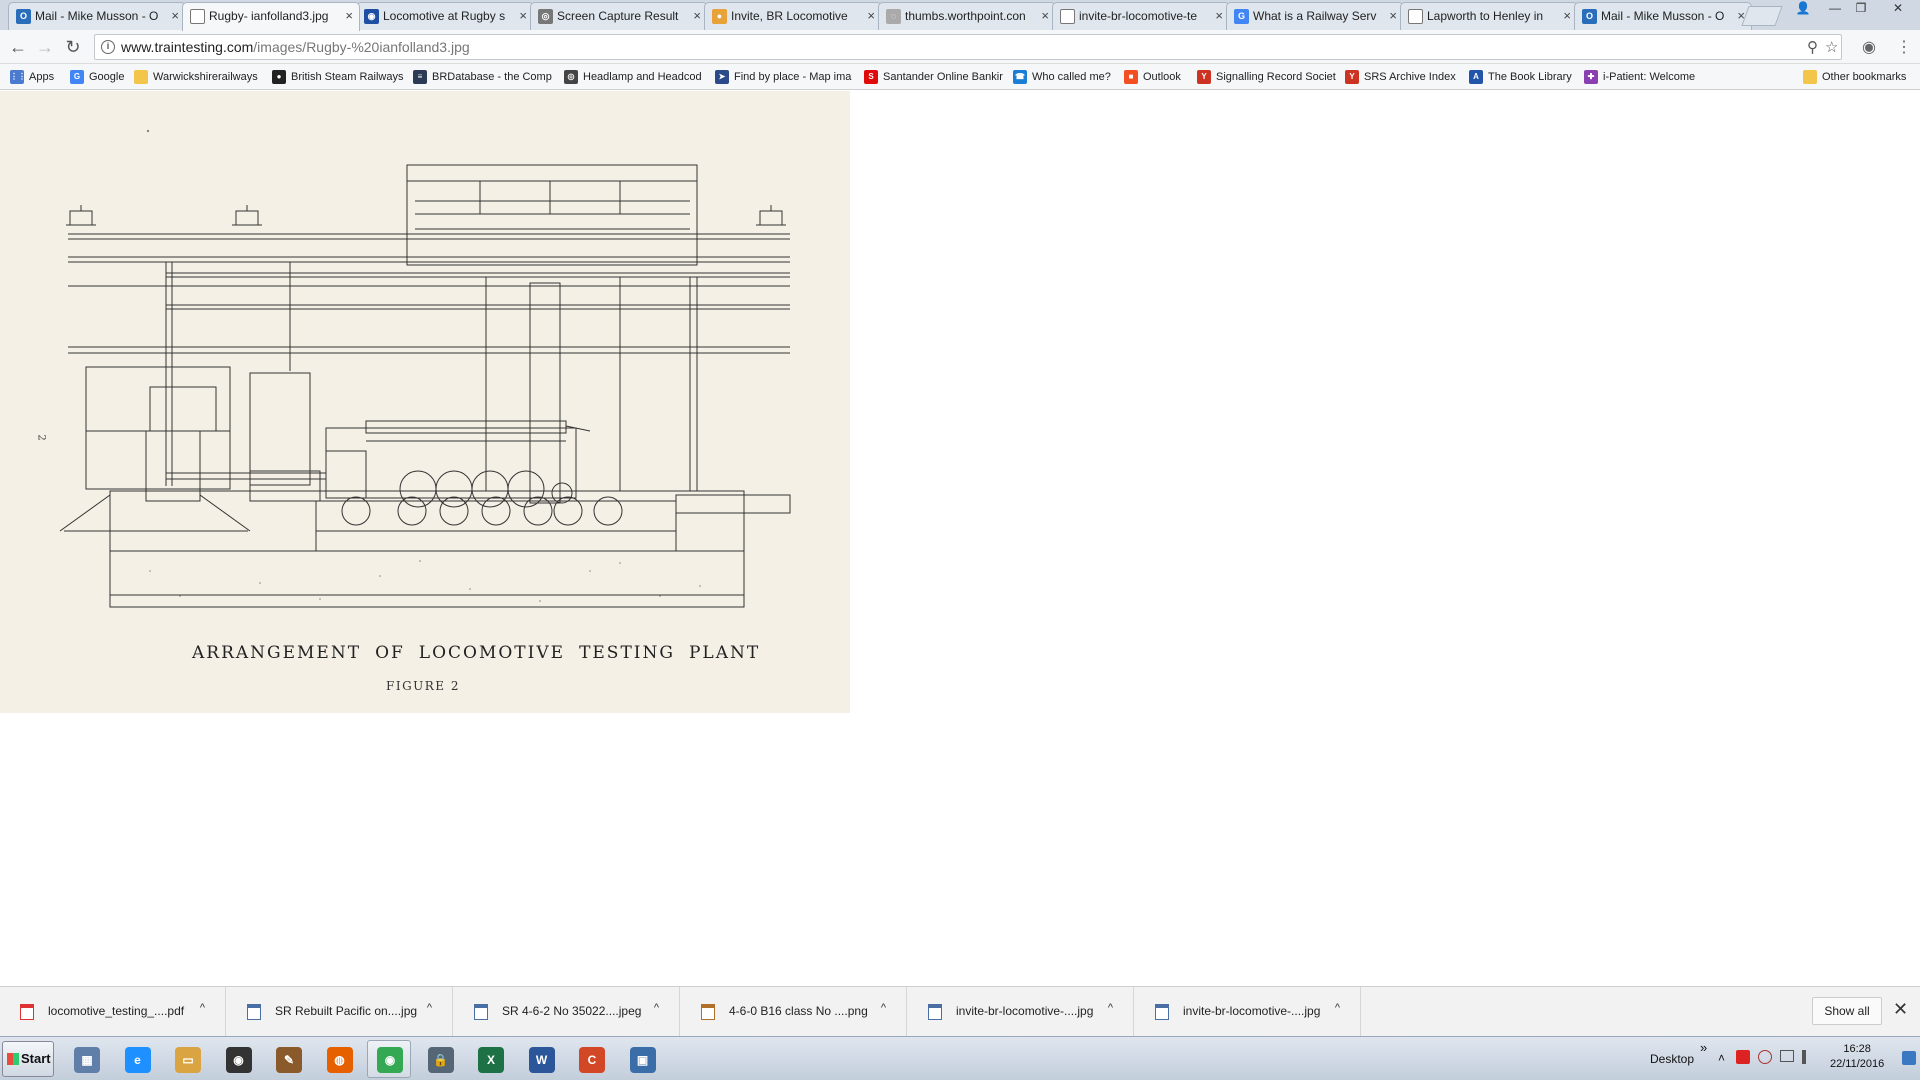 The height and width of the screenshot is (1080, 1920). Describe the element at coordinates (445, 16) in the screenshot. I see `browser-tab: ◉ Locomotive at Rugby s ×` at that location.